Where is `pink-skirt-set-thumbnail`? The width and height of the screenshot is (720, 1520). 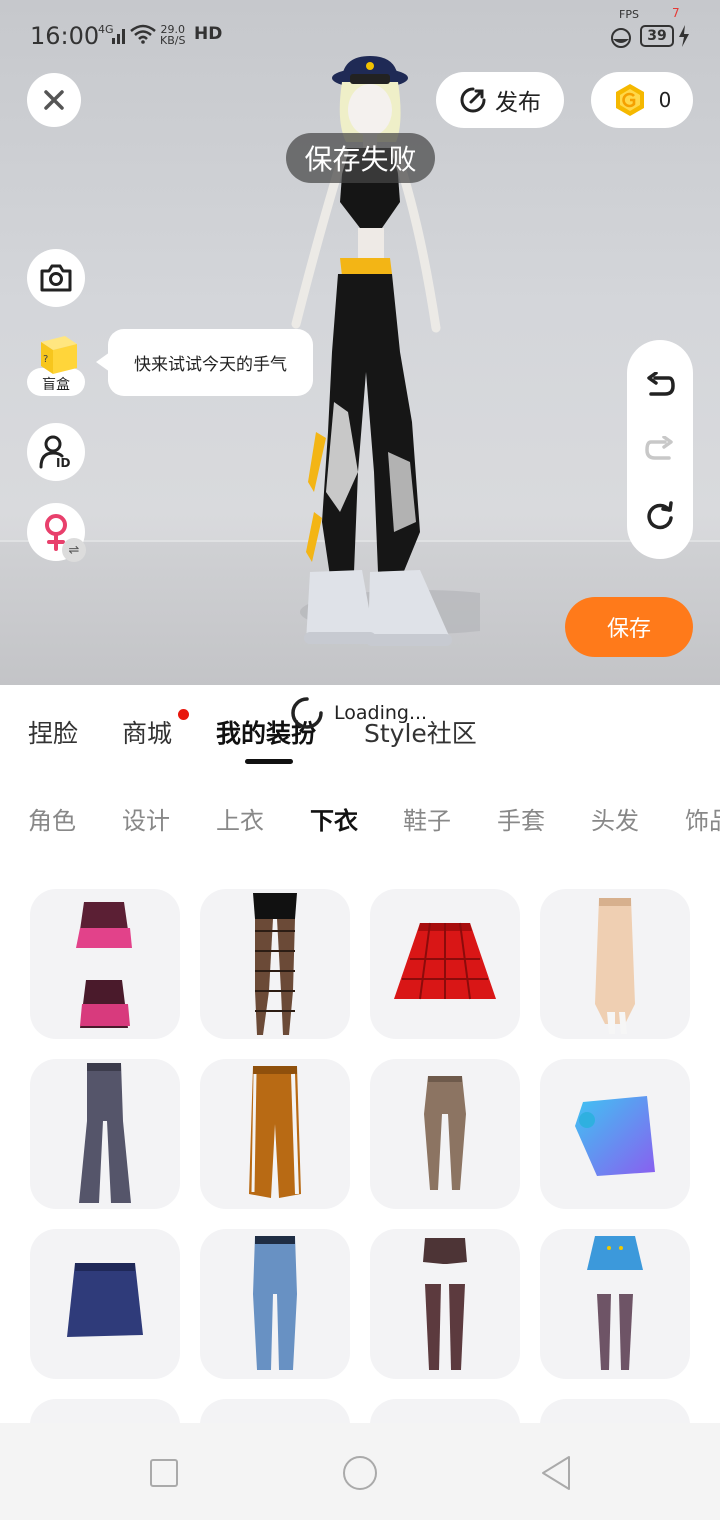 pink-skirt-set-thumbnail is located at coordinates (104, 965).